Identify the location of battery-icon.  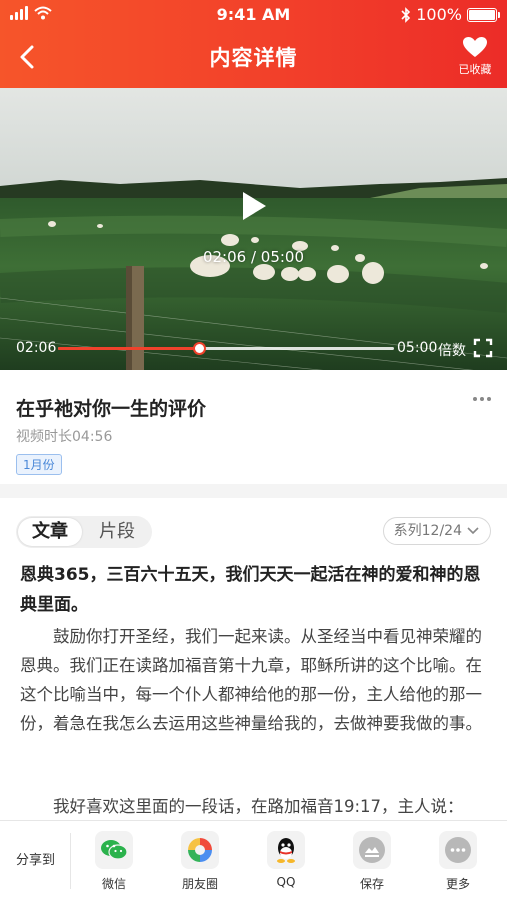
(483, 14).